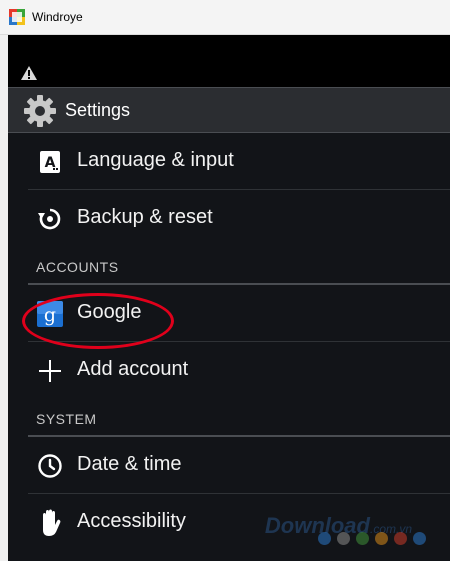  I want to click on window-title: Windroye, so click(57, 17).